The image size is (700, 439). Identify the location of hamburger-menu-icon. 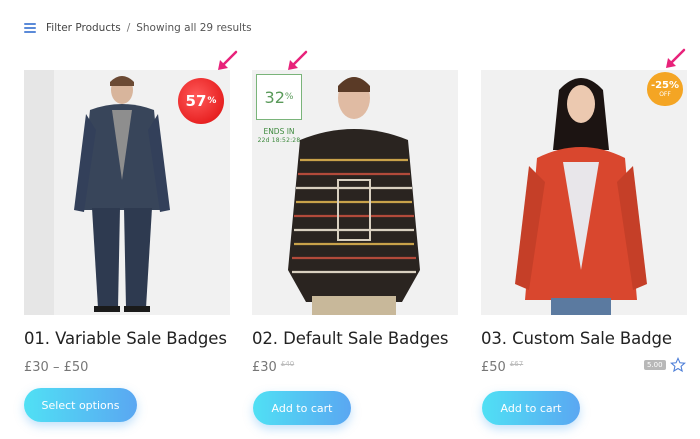
(30, 28).